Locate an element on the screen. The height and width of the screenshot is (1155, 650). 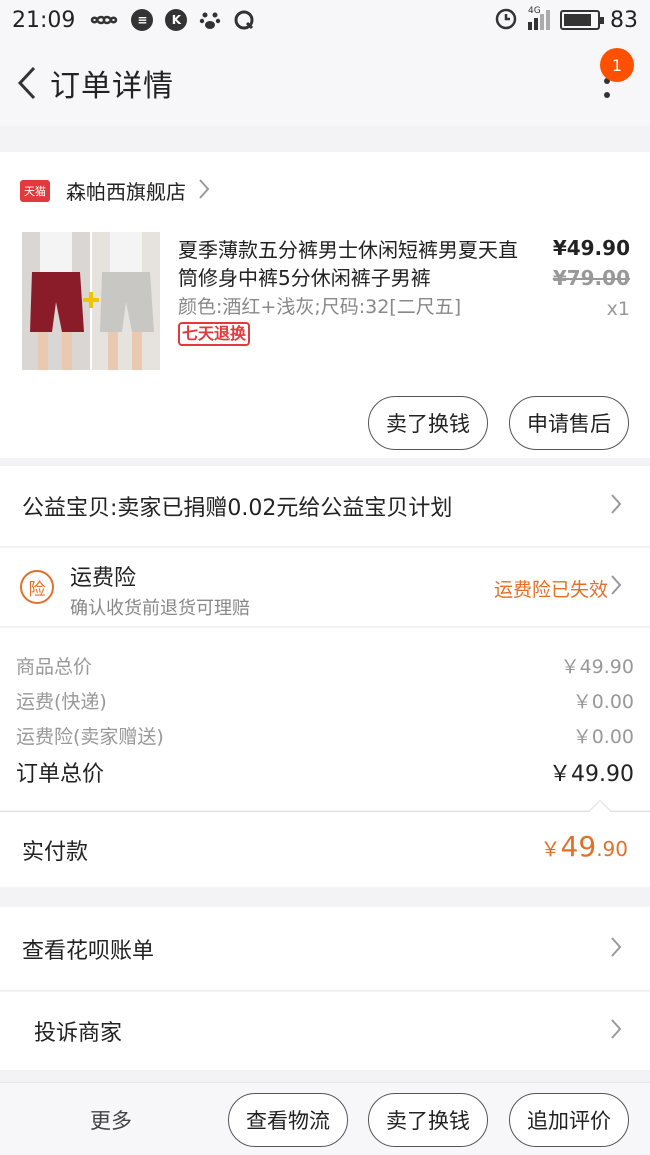
status-time: 21:09 is located at coordinates (44, 20).